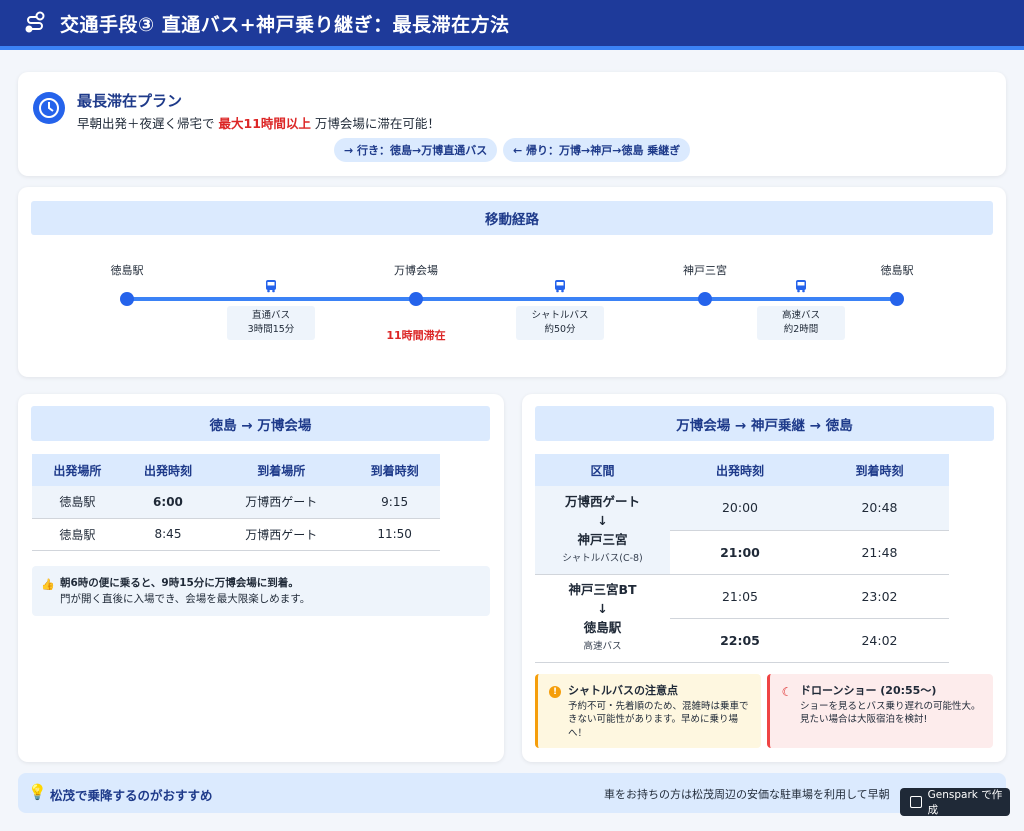 This screenshot has width=1024, height=831. What do you see at coordinates (511, 299) in the screenshot?
I see `route-line` at bounding box center [511, 299].